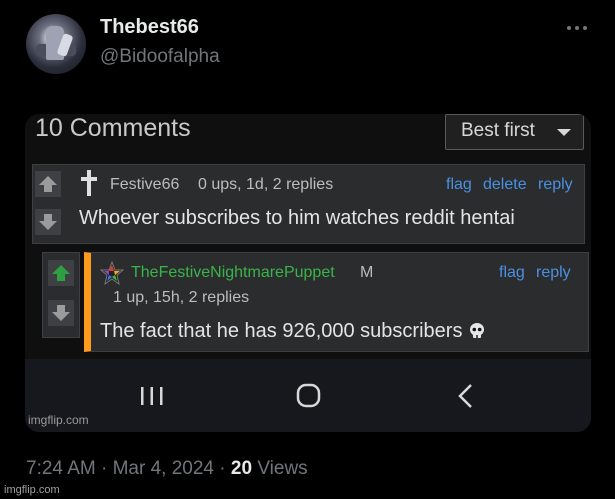 This screenshot has height=499, width=615. I want to click on comment-username: TheFestiveNightmarePuppet, so click(233, 273).